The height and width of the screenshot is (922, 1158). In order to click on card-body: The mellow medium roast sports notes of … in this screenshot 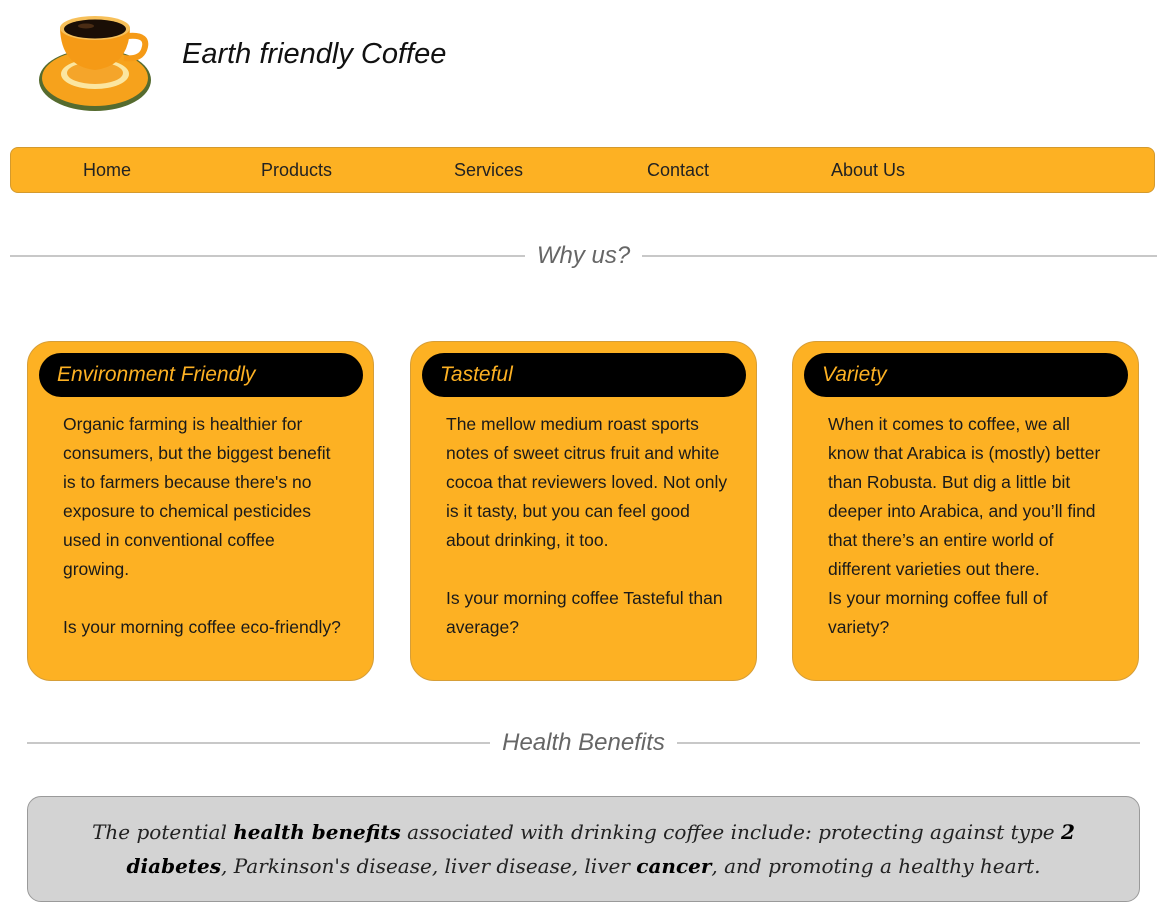, I will do `click(587, 526)`.